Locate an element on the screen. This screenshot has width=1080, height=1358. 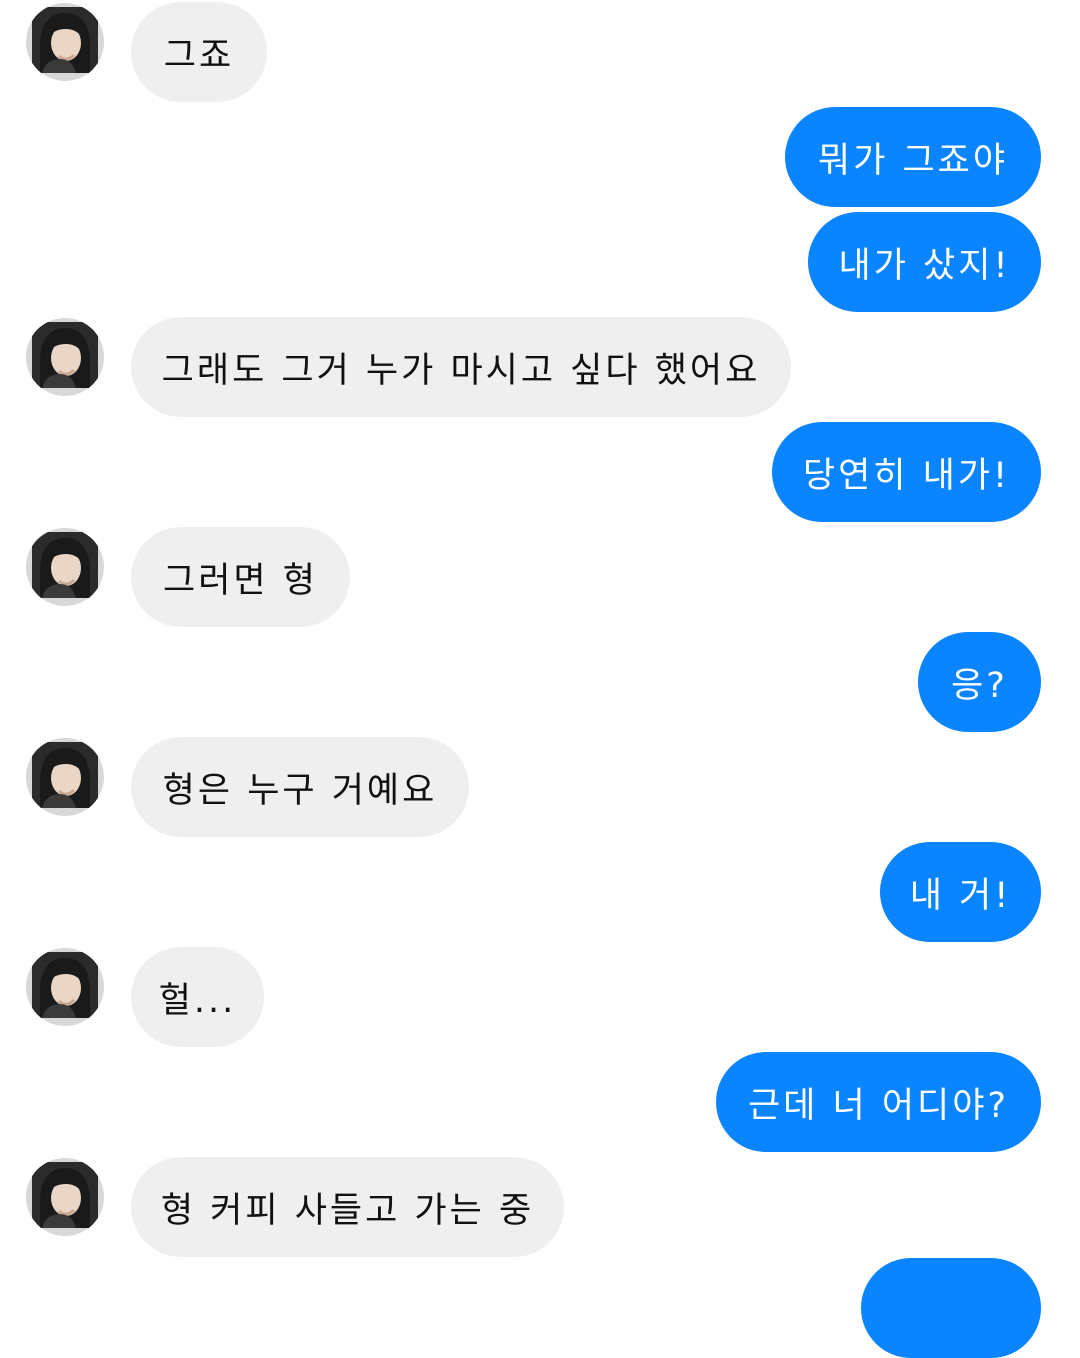
message-text: 형 커피 사들고 가는 중 is located at coordinates (347, 1210).